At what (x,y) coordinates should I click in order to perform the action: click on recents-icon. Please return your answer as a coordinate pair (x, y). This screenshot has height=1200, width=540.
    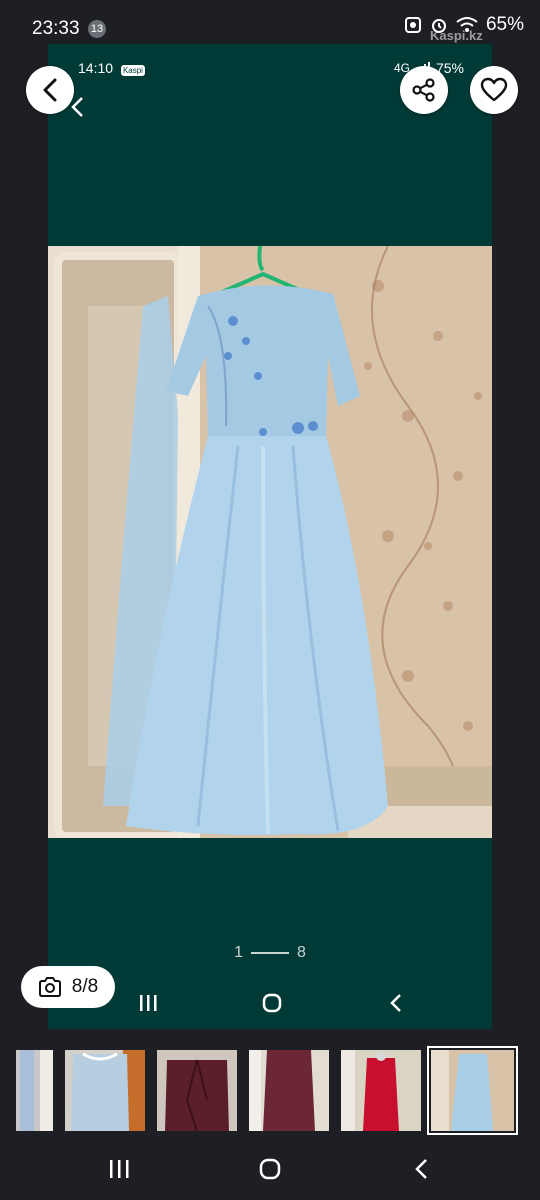
    Looking at the image, I should click on (119, 1169).